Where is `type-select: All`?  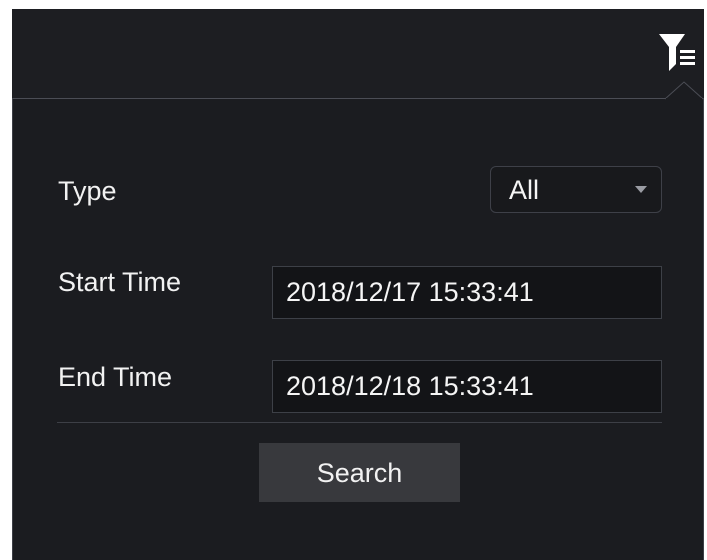 type-select: All is located at coordinates (576, 189).